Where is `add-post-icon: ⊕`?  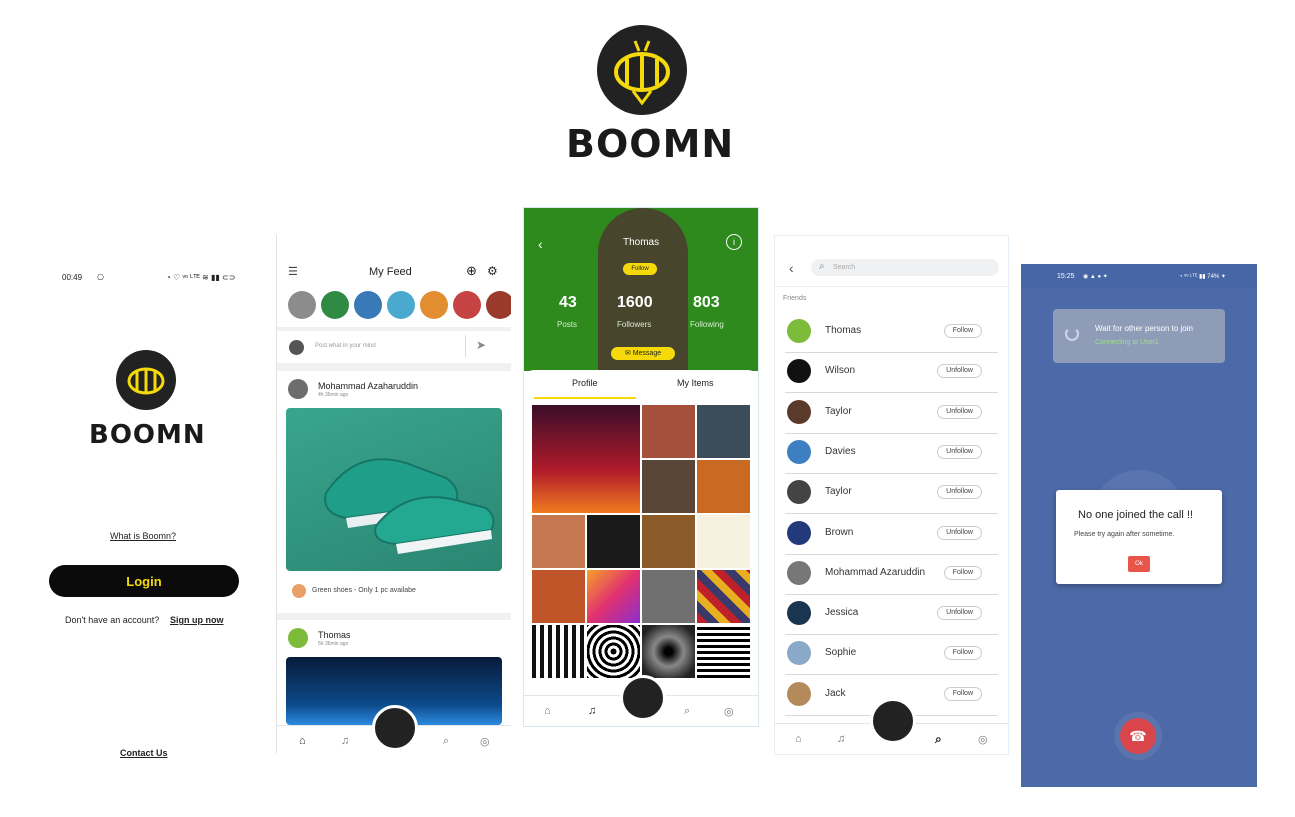
add-post-icon: ⊕ is located at coordinates (471, 271).